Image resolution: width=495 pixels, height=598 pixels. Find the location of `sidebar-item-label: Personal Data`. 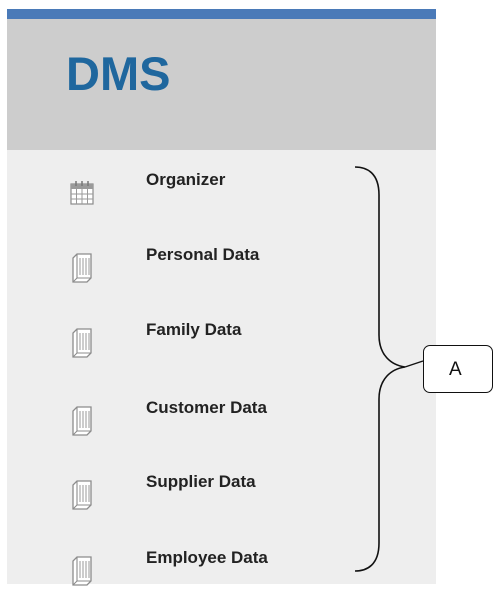

sidebar-item-label: Personal Data is located at coordinates (203, 254).